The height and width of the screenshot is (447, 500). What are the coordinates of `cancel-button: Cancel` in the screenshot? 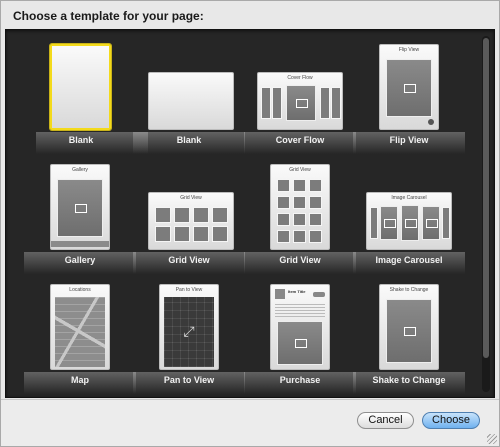 It's located at (385, 420).